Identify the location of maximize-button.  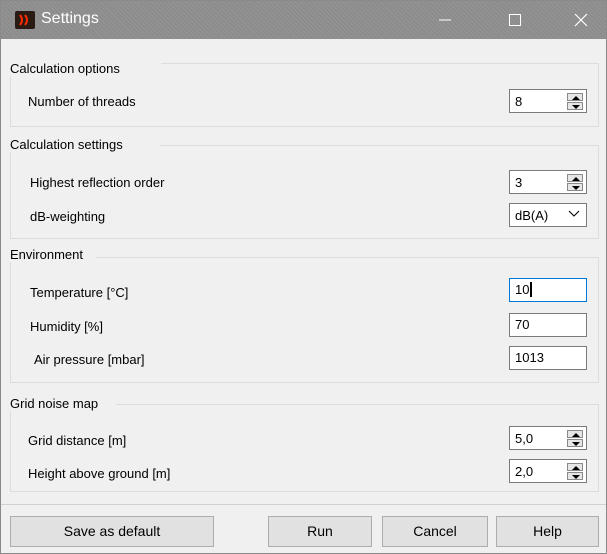
(517, 20).